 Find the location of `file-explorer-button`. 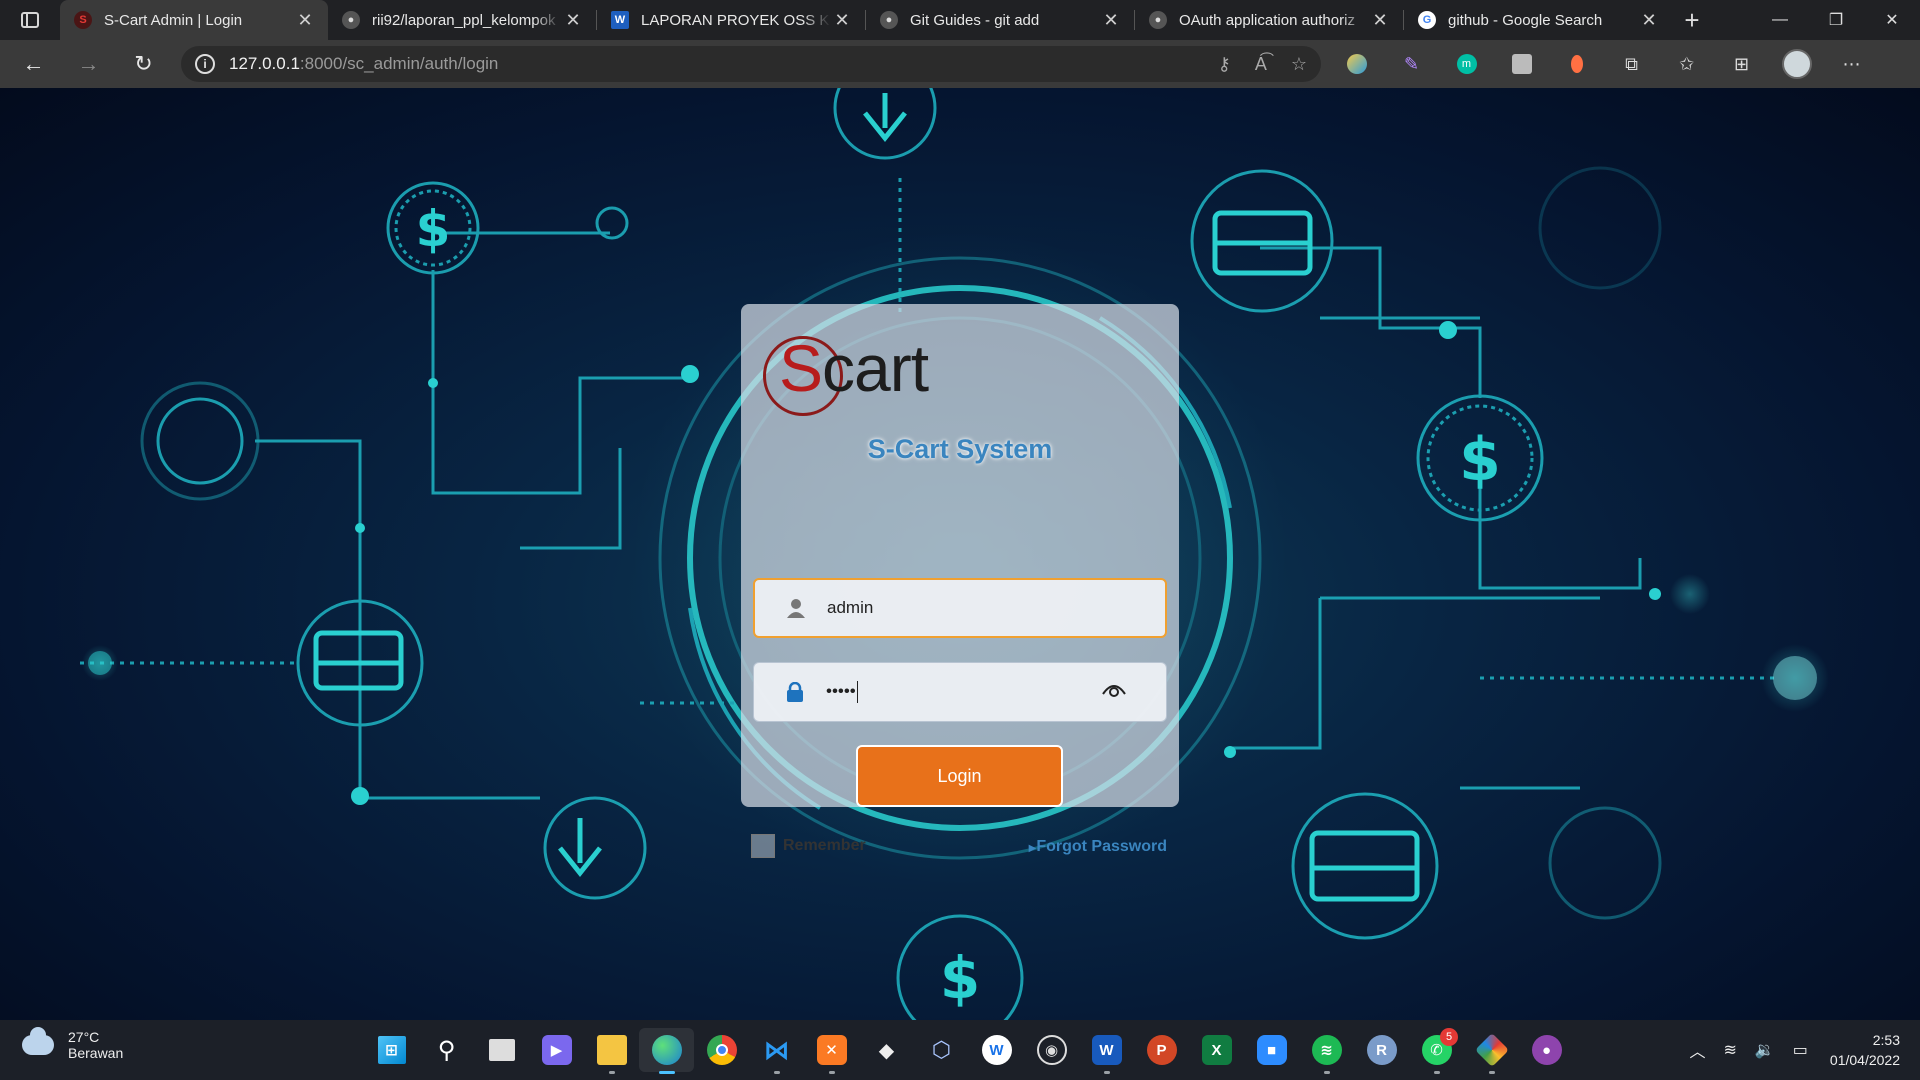

file-explorer-button is located at coordinates (611, 1051).